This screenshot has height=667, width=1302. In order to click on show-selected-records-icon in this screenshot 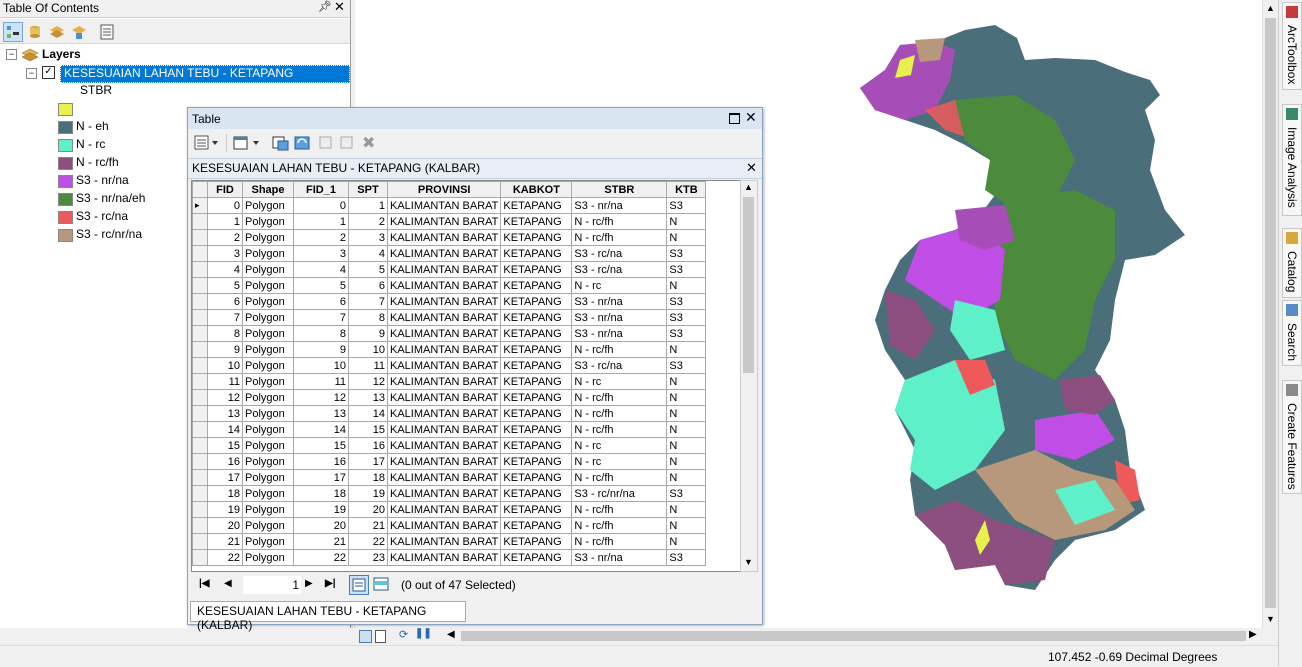, I will do `click(381, 584)`.